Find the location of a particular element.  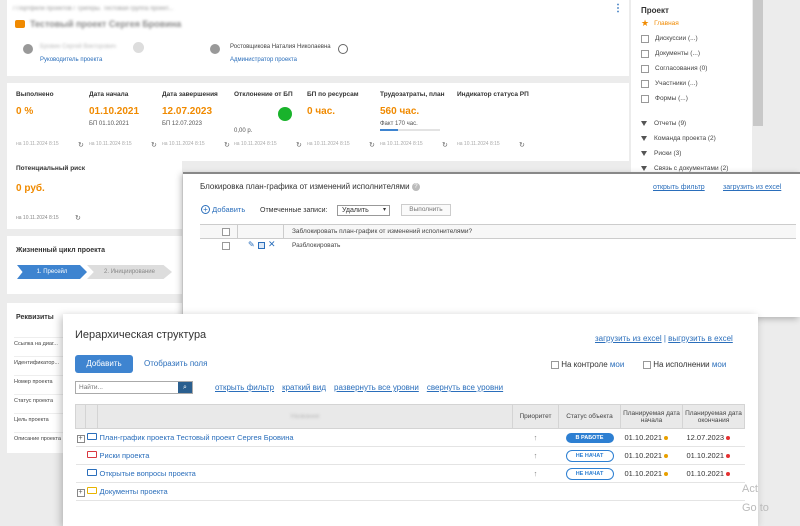

sidebar-scrollbar is located at coordinates (758, 63).